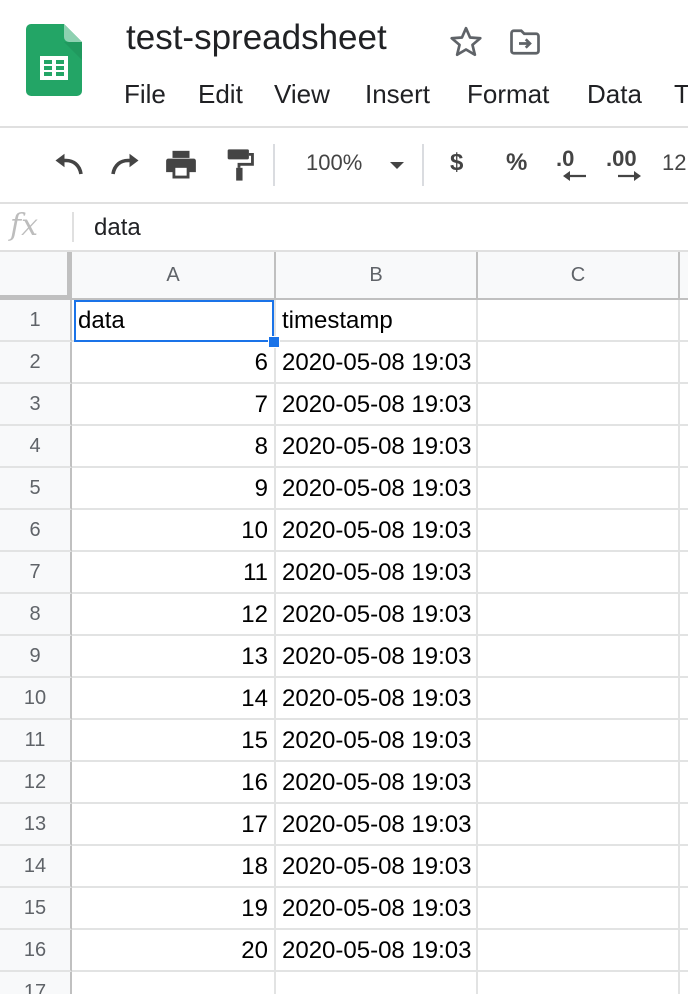 This screenshot has width=688, height=994. Describe the element at coordinates (181, 165) in the screenshot. I see `print-icon` at that location.